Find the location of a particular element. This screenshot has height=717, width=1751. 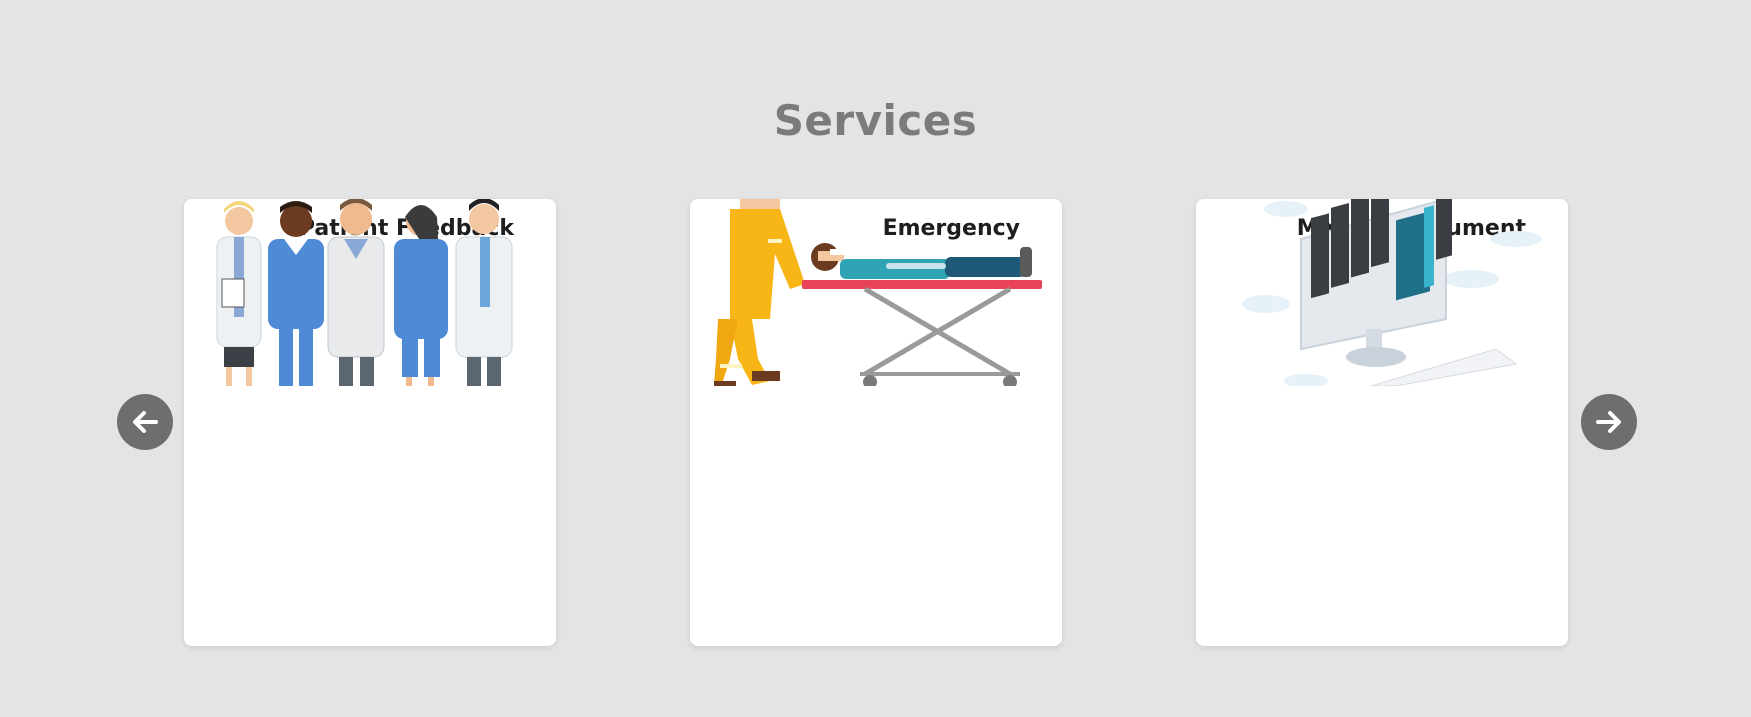

section-title: Services is located at coordinates (875, 120).